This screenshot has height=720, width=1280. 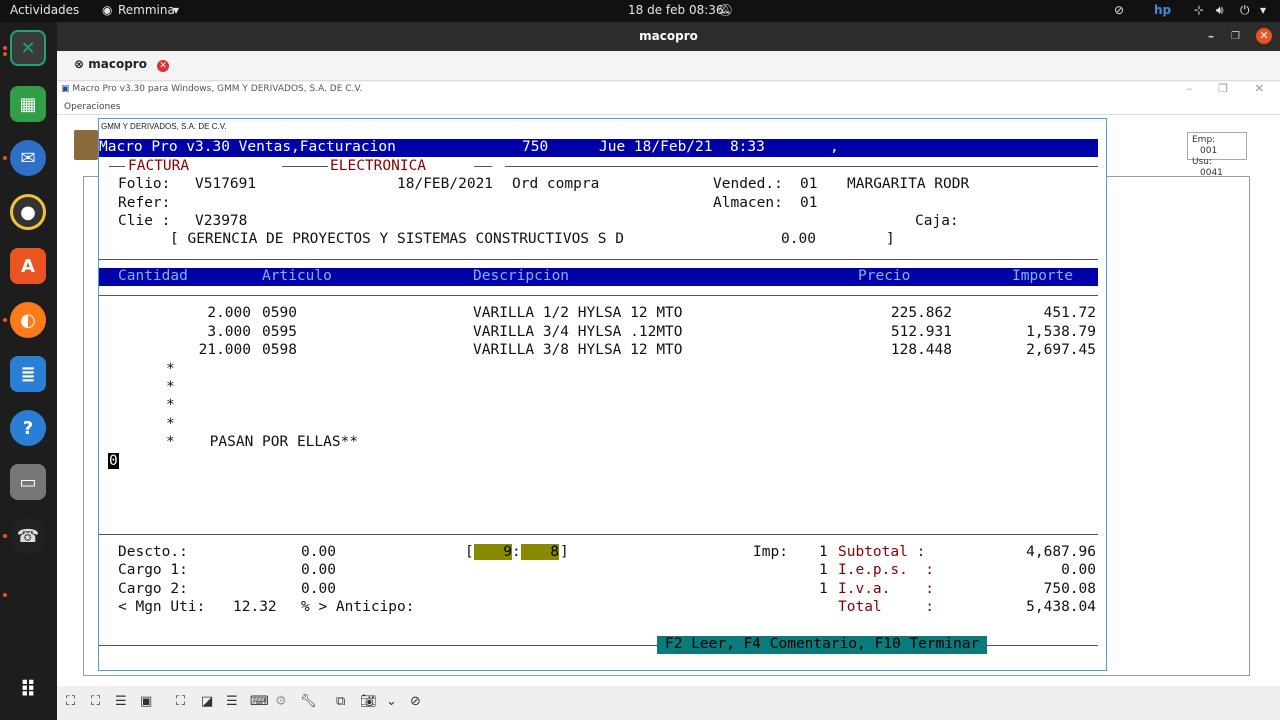 What do you see at coordinates (207, 701) in the screenshot?
I see `dynamic-resolution-icon: ◪` at bounding box center [207, 701].